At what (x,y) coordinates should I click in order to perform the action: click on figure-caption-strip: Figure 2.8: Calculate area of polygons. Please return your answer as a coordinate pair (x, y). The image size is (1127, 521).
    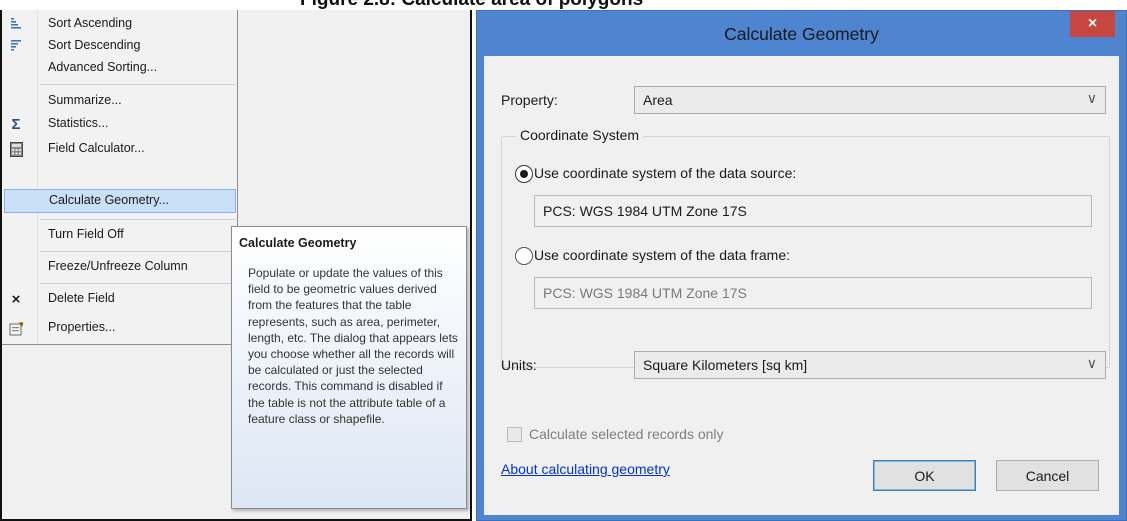
    Looking at the image, I should click on (563, 5).